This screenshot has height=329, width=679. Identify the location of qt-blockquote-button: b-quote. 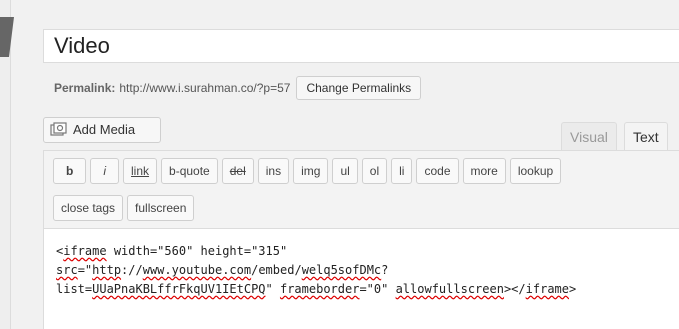
(189, 171).